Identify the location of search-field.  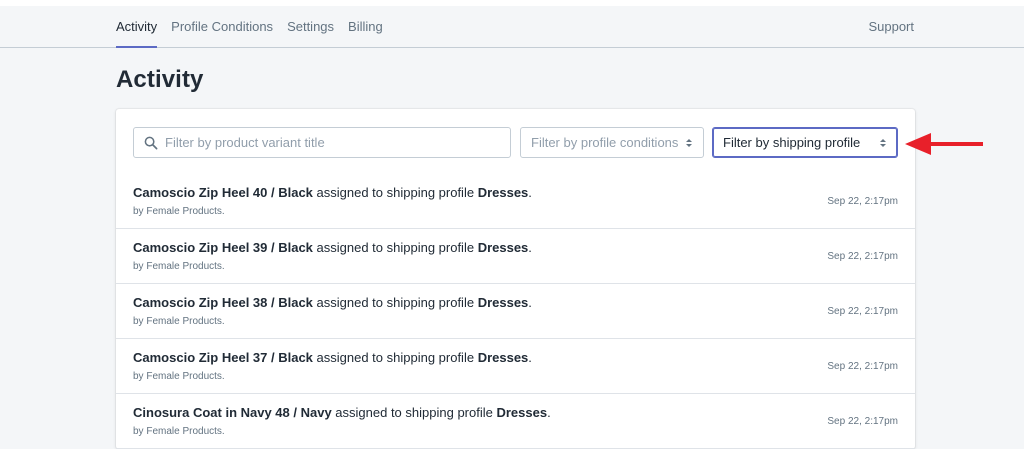
(322, 142).